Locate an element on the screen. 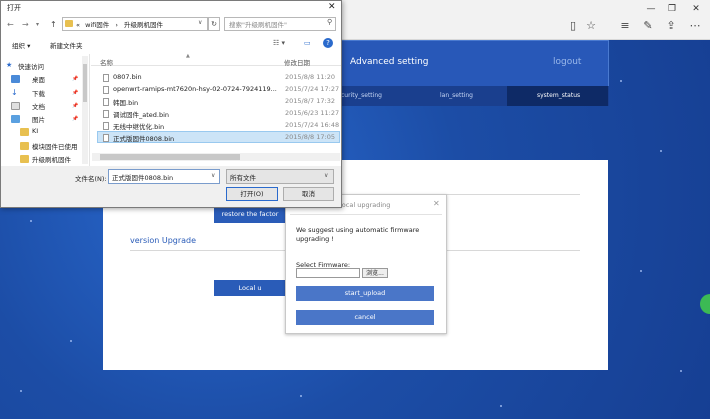 This screenshot has height=419, width=710. router-title: Advanced setting is located at coordinates (389, 62).